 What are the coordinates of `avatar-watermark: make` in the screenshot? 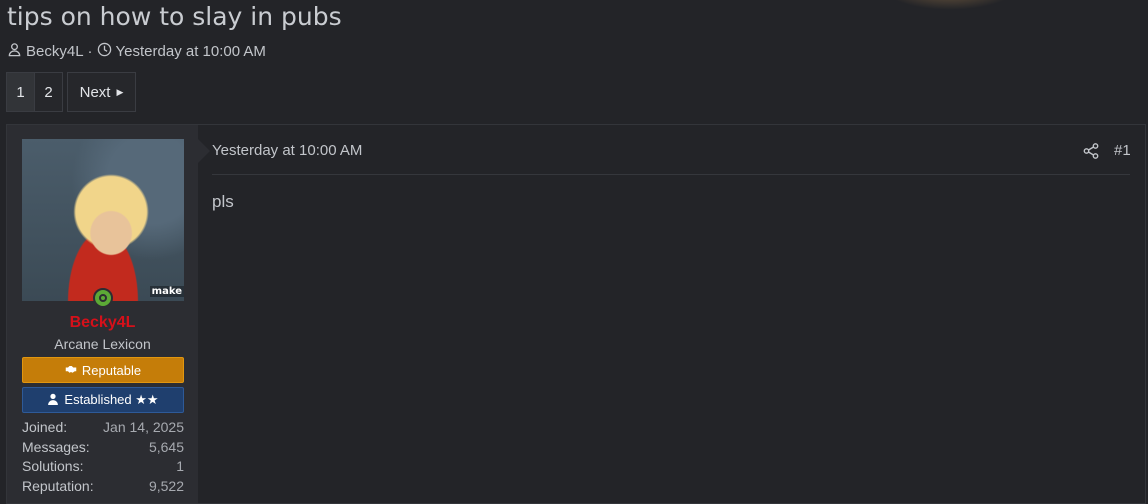 It's located at (166, 291).